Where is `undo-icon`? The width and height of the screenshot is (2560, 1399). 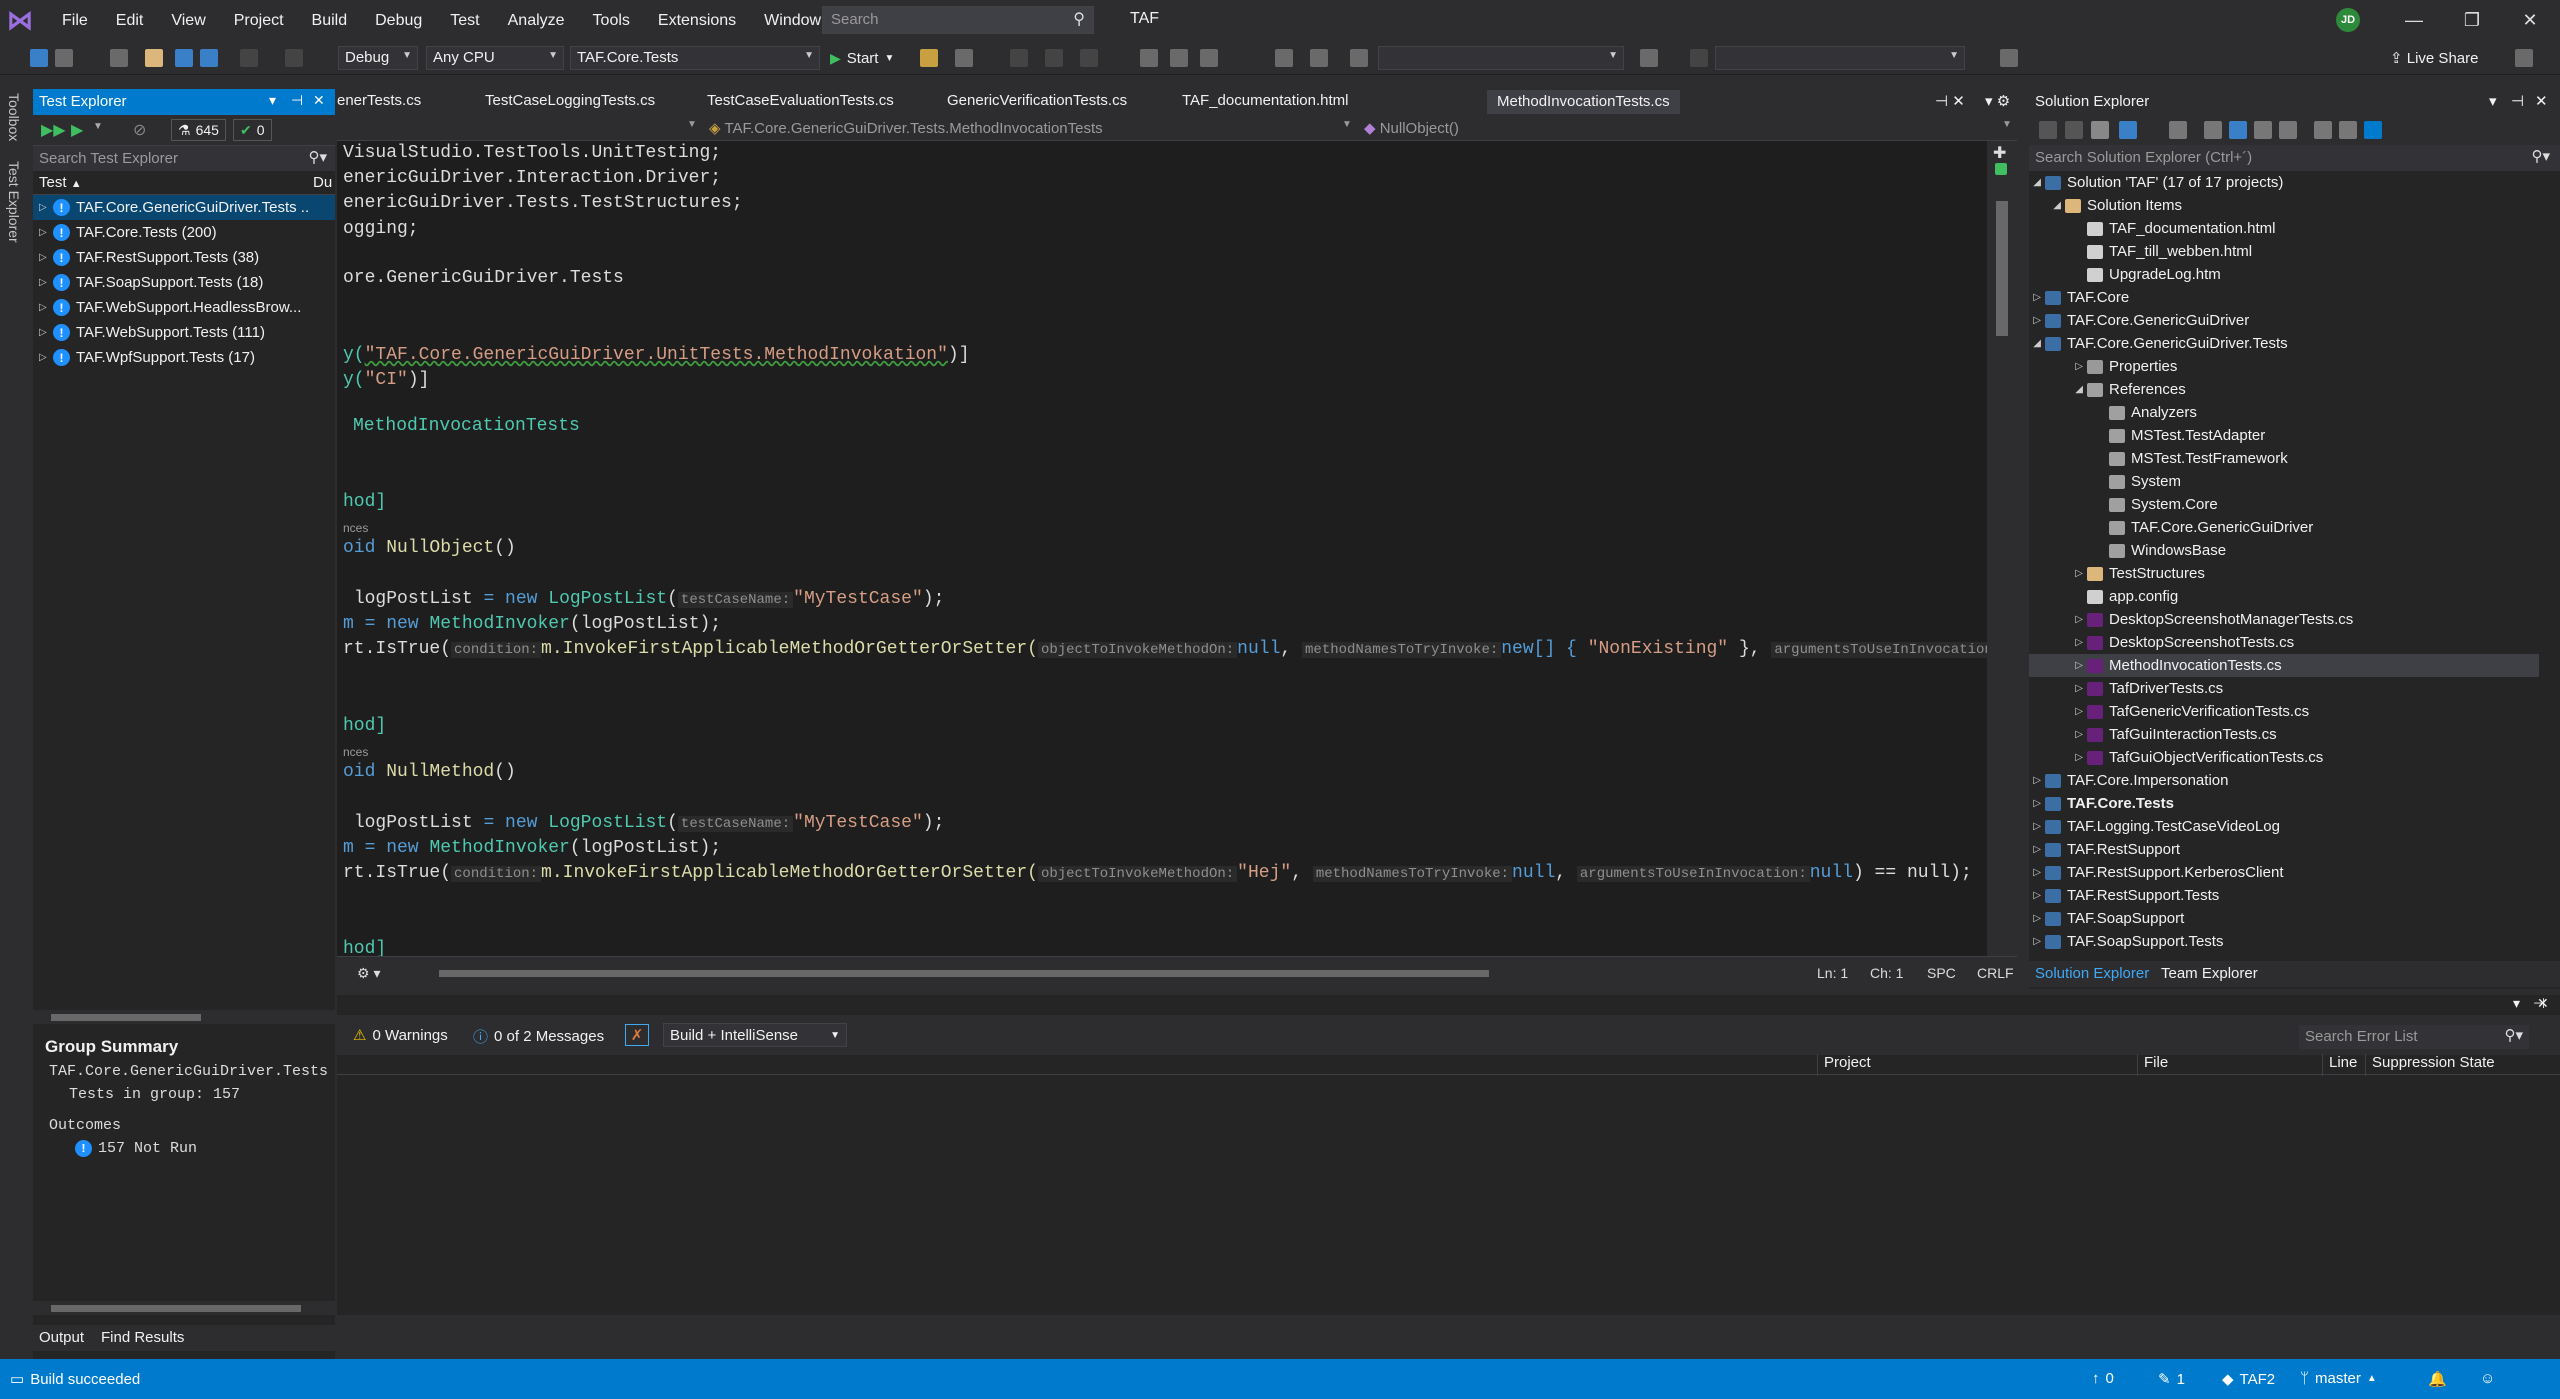 undo-icon is located at coordinates (249, 58).